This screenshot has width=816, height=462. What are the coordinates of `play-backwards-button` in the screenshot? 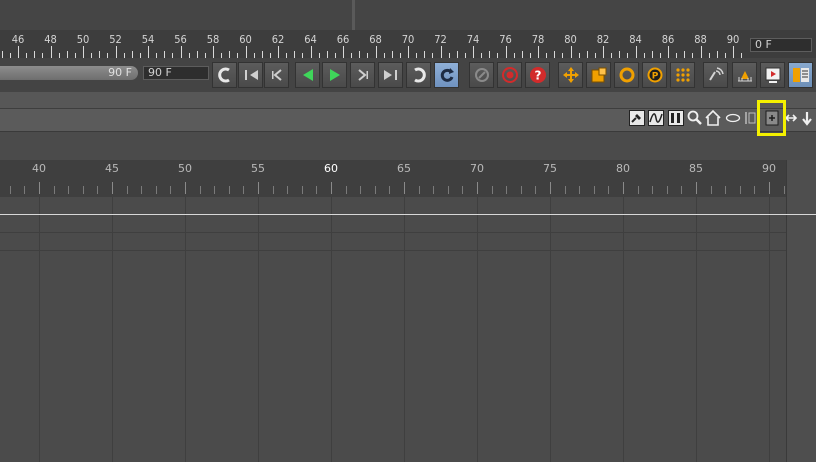 It's located at (307, 75).